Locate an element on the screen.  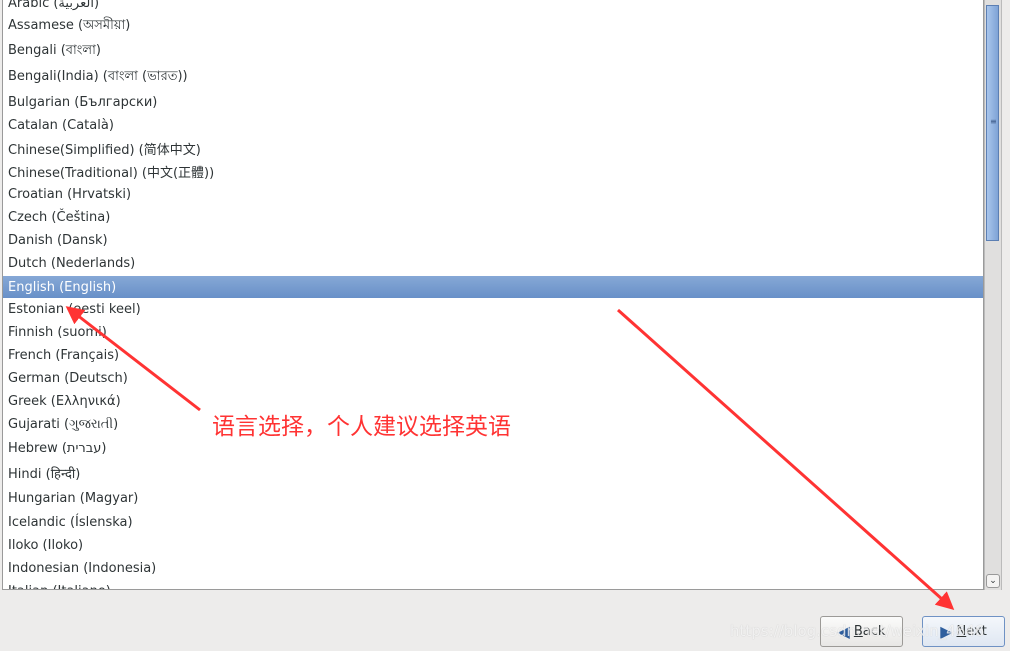
grip-icon: ≡ is located at coordinates (993, 121).